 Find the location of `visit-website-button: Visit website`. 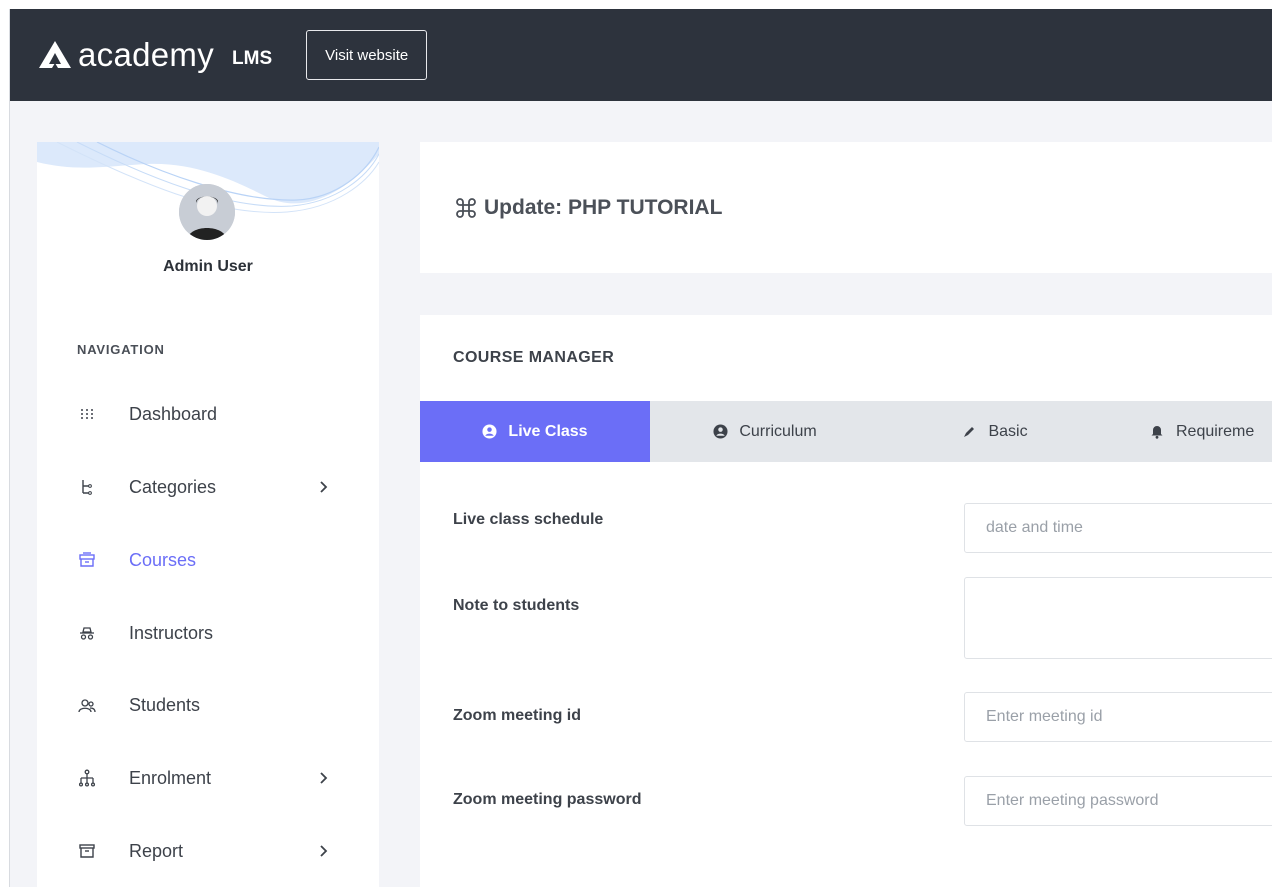

visit-website-button: Visit website is located at coordinates (367, 55).